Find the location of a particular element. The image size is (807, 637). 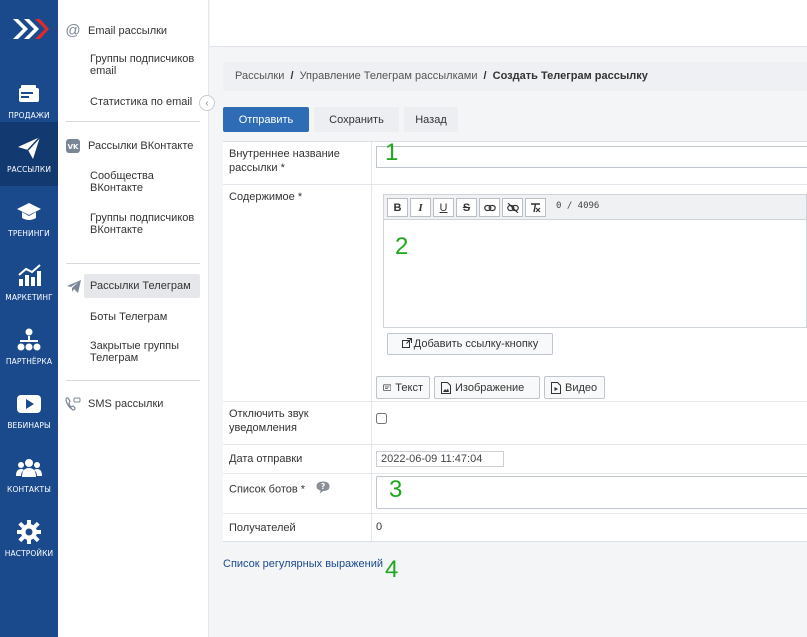

at-icon: @ is located at coordinates (73, 30).